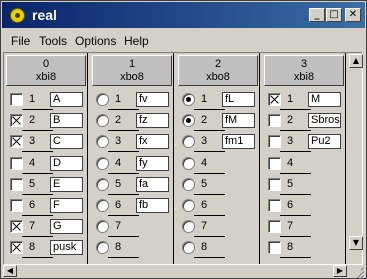 The height and width of the screenshot is (279, 367). What do you see at coordinates (304, 227) in the screenshot?
I see `channel-row: 7` at bounding box center [304, 227].